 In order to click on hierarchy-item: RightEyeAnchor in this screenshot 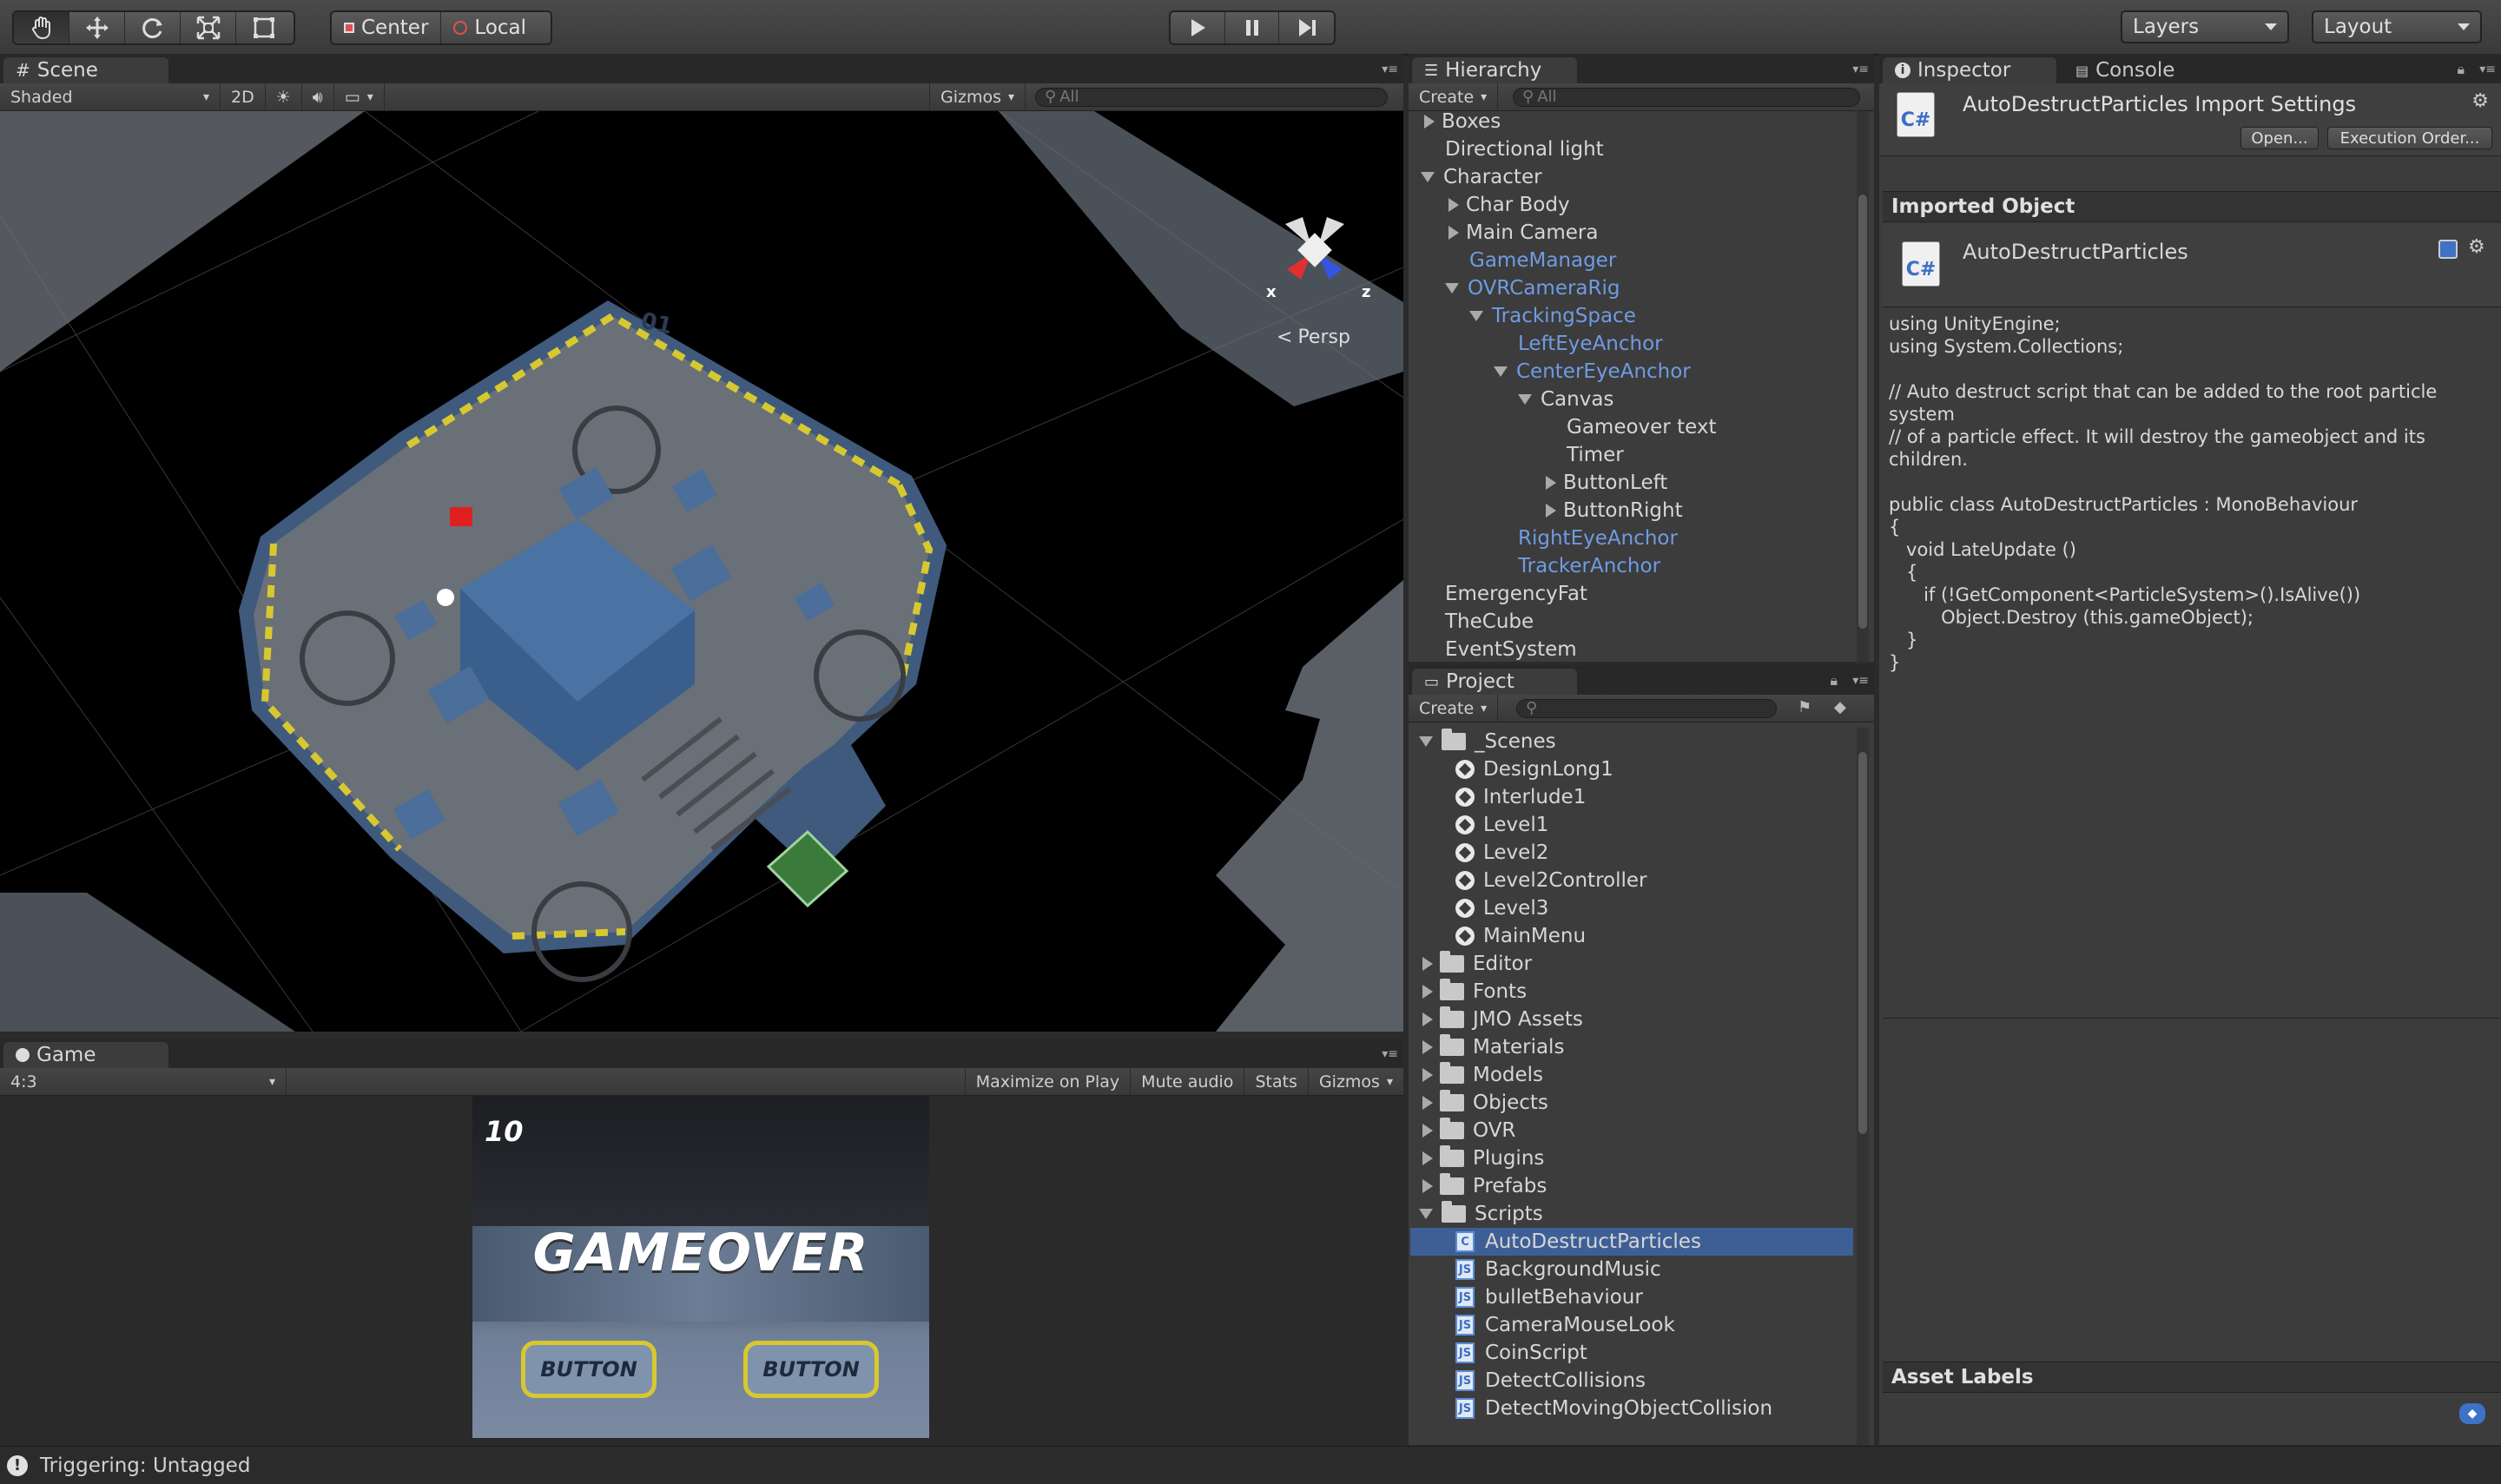, I will do `click(1586, 538)`.